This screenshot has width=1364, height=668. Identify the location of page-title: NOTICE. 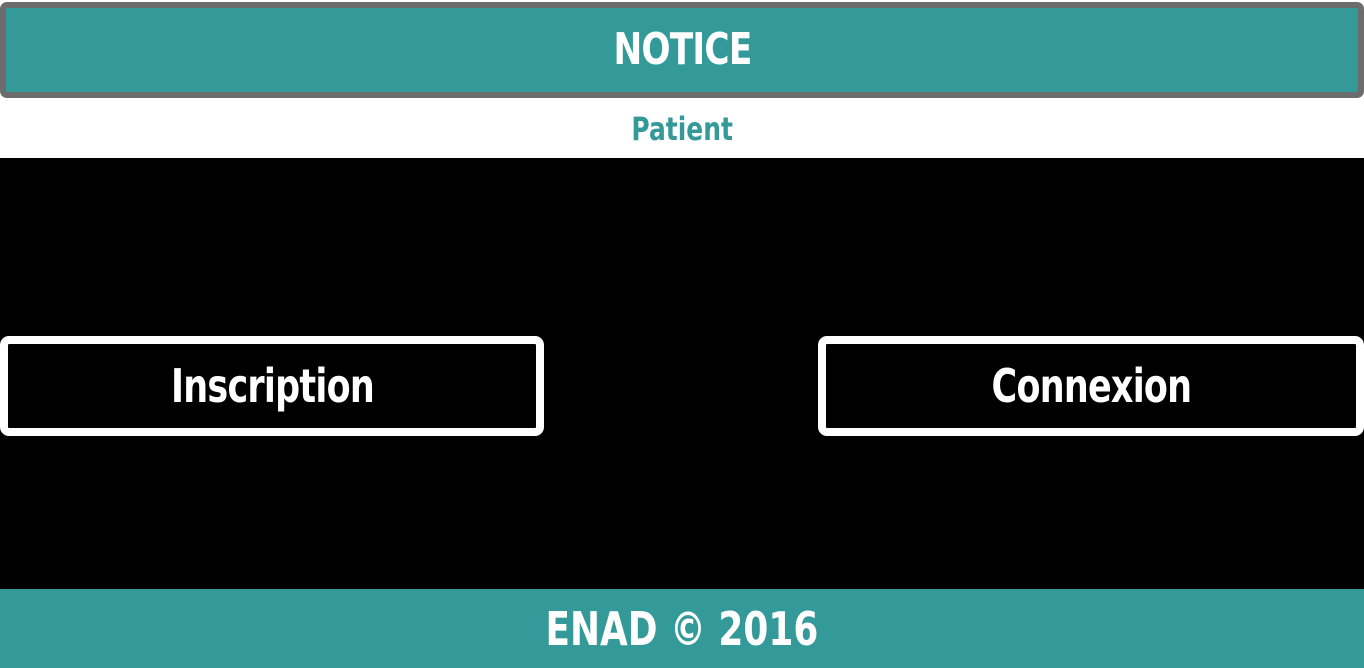
(682, 49).